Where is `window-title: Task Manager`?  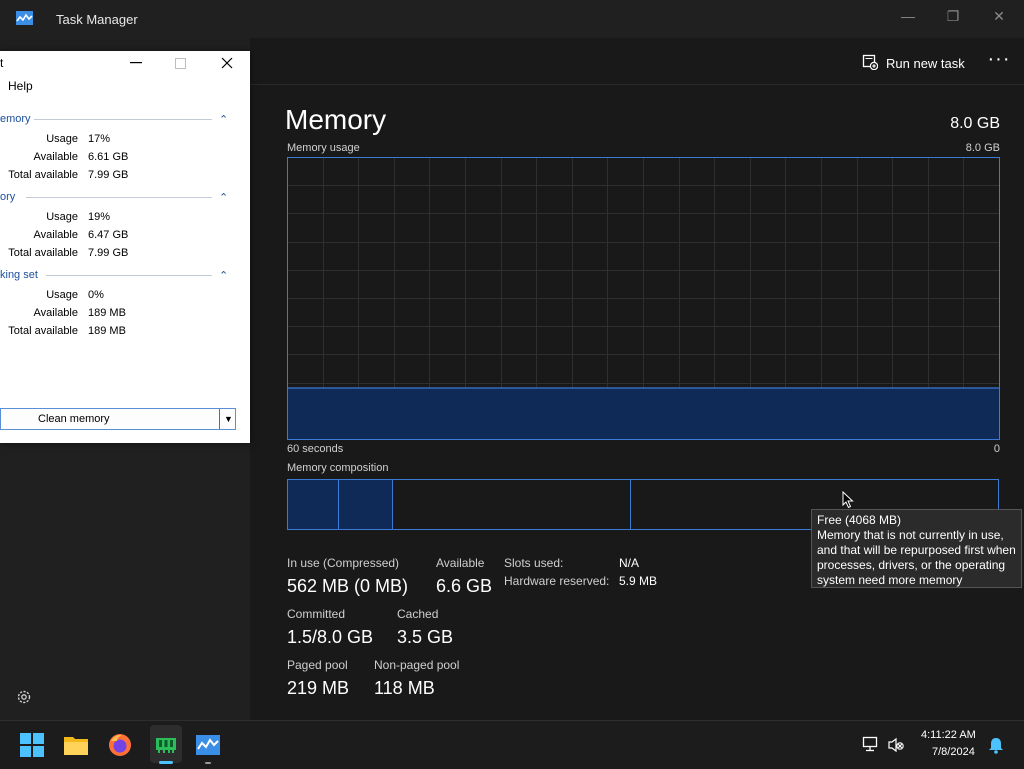
window-title: Task Manager is located at coordinates (97, 19).